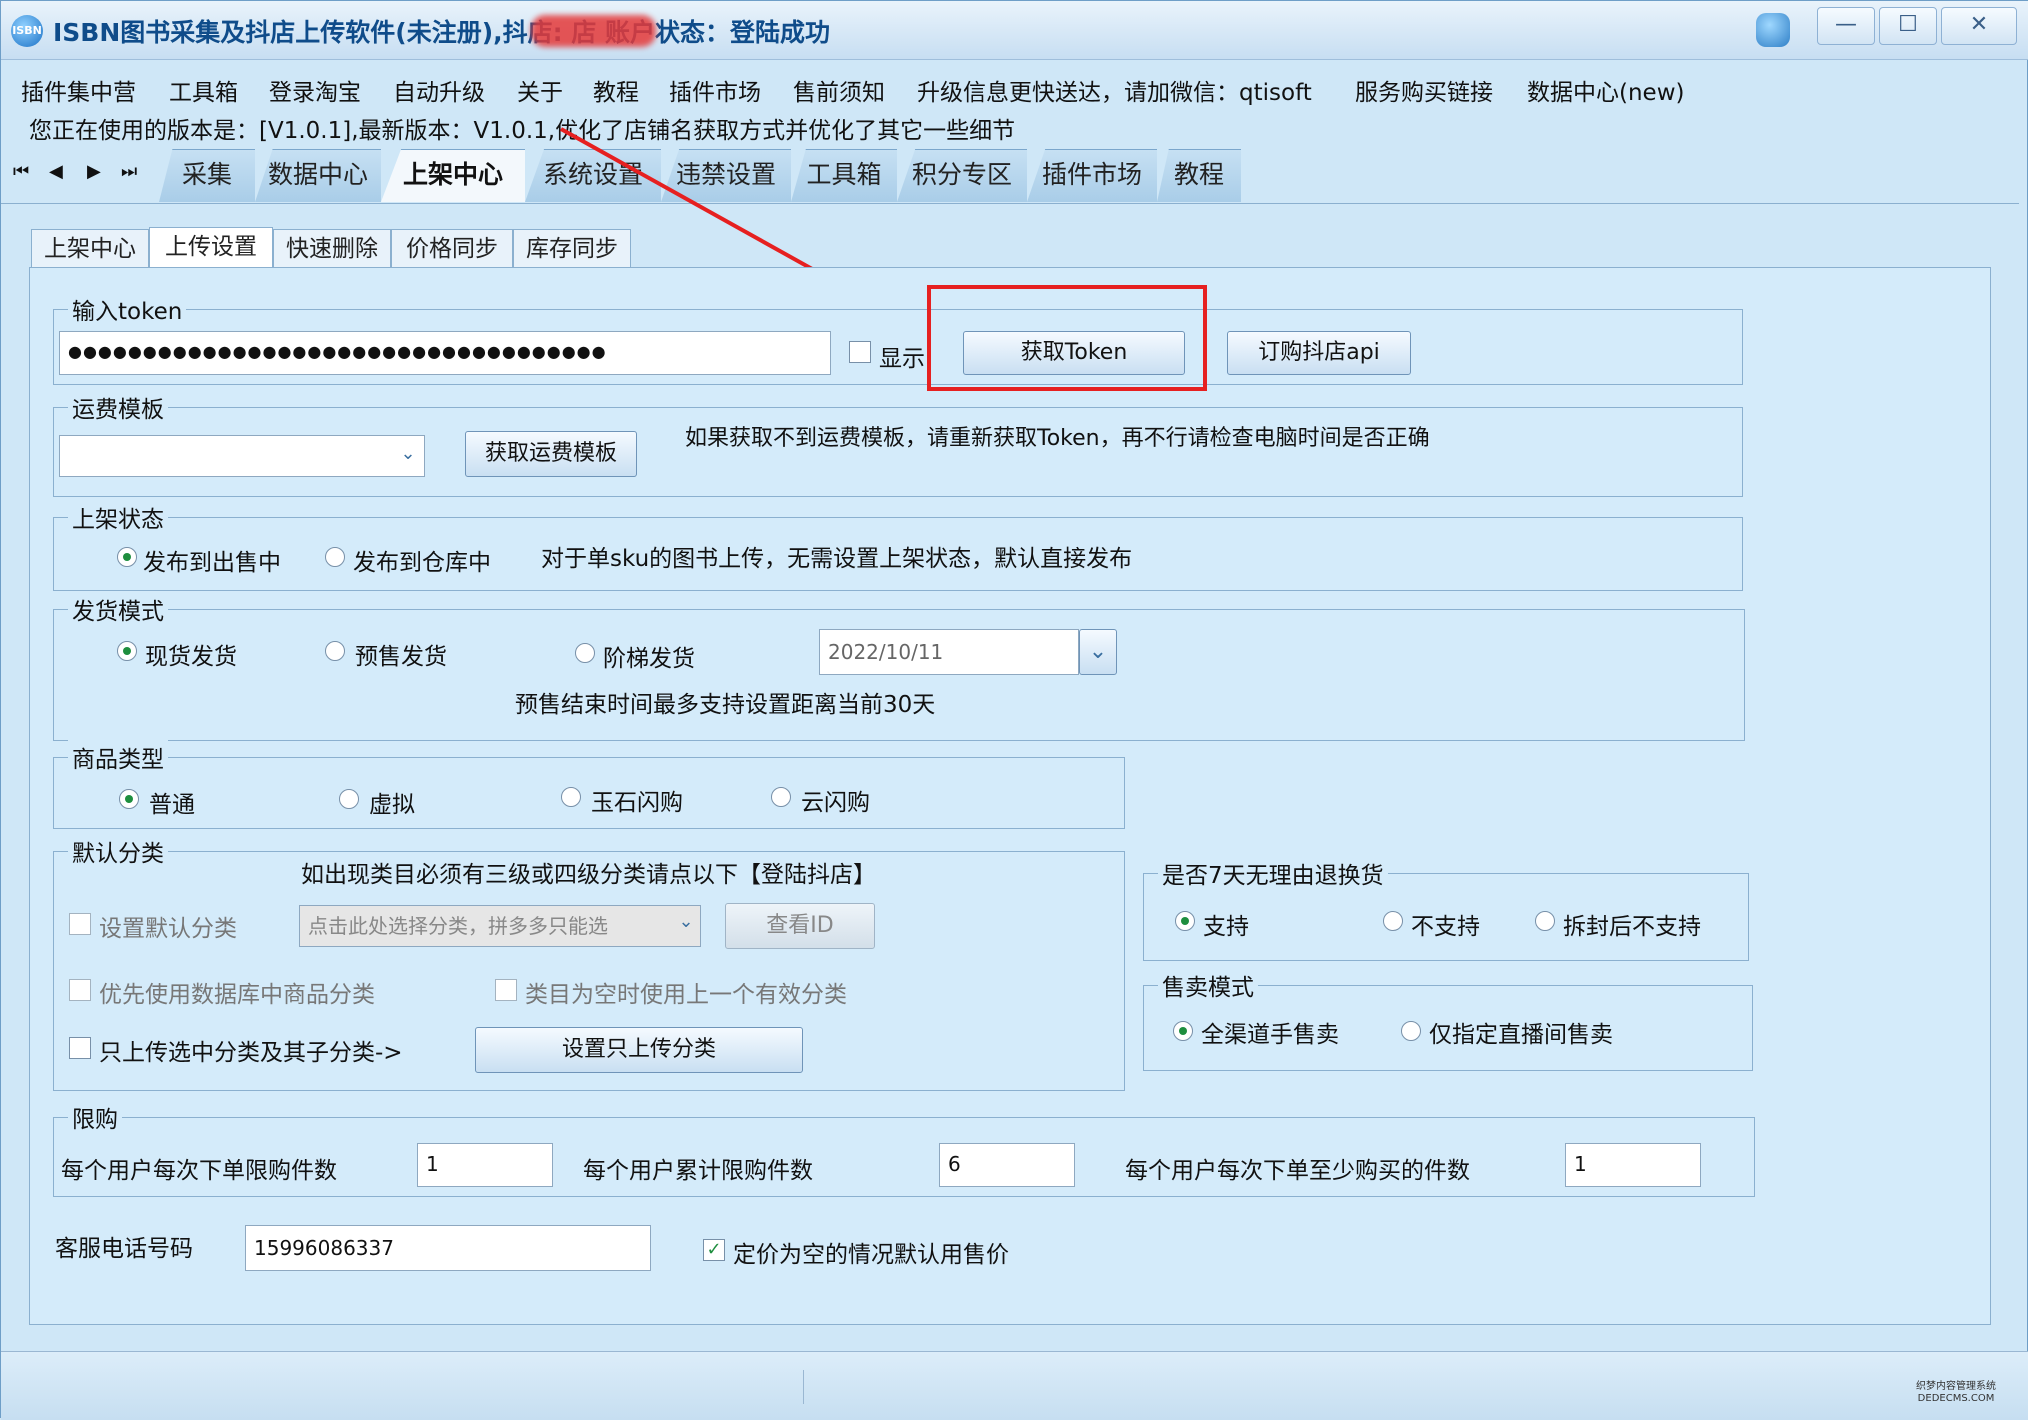 Image resolution: width=2028 pixels, height=1420 pixels. Describe the element at coordinates (118, 609) in the screenshot. I see `delivery-mode-label: 发货模式` at that location.